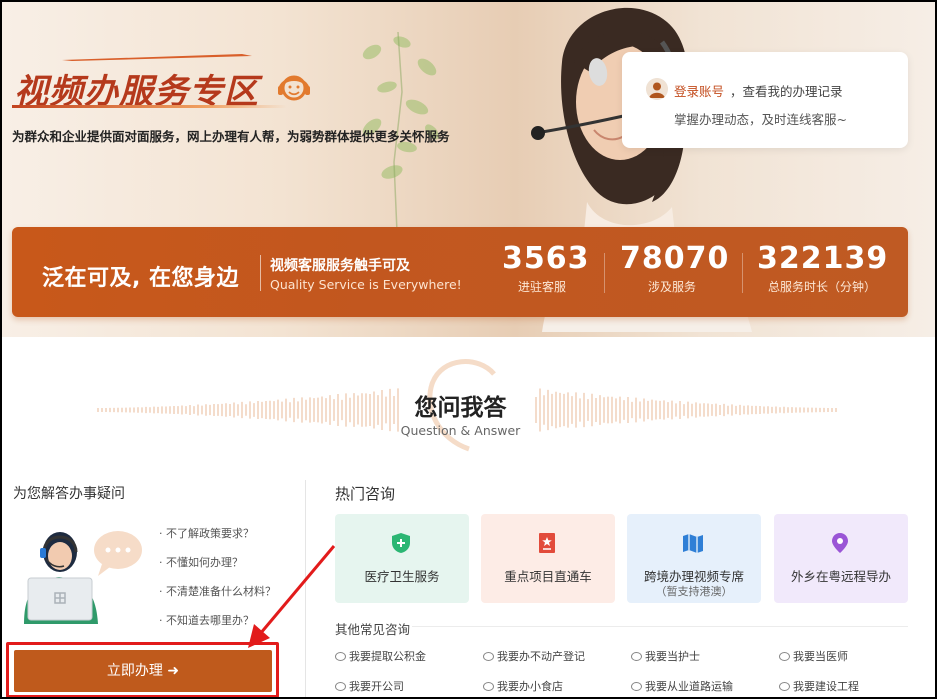 This screenshot has width=937, height=699. I want to click on qa-section-subtitle: Question & Answer, so click(460, 430).